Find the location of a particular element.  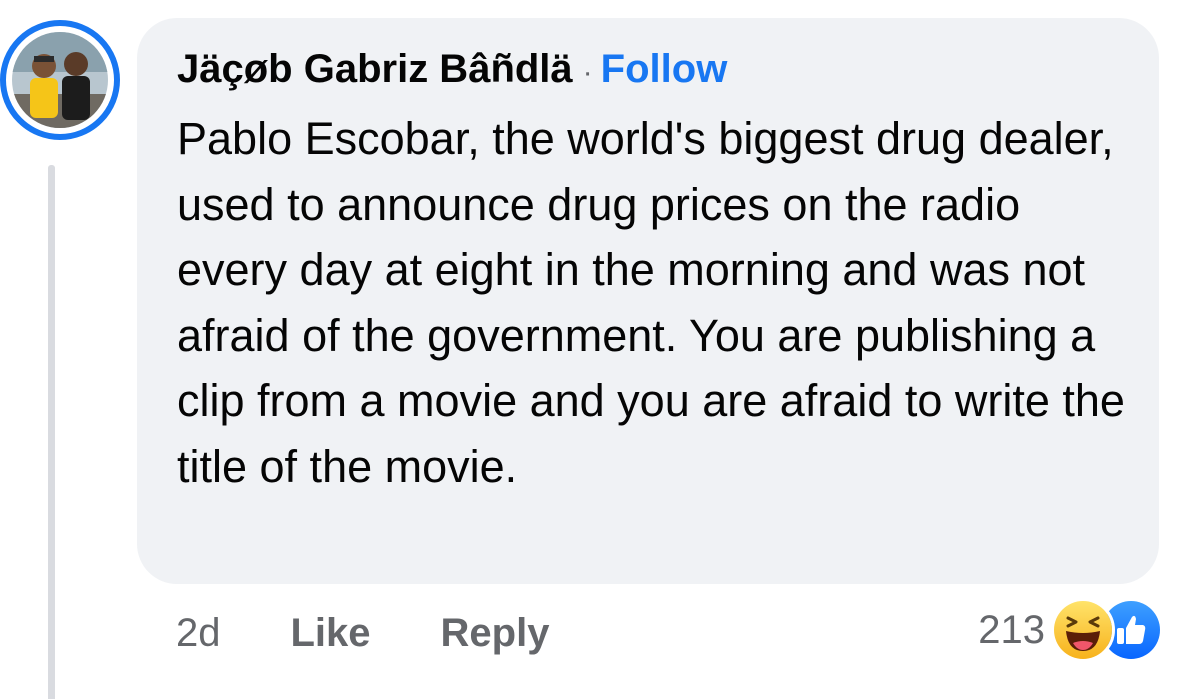

comment-header: Jäçøb Gabriz Bâñdlä · Follow is located at coordinates (648, 71).